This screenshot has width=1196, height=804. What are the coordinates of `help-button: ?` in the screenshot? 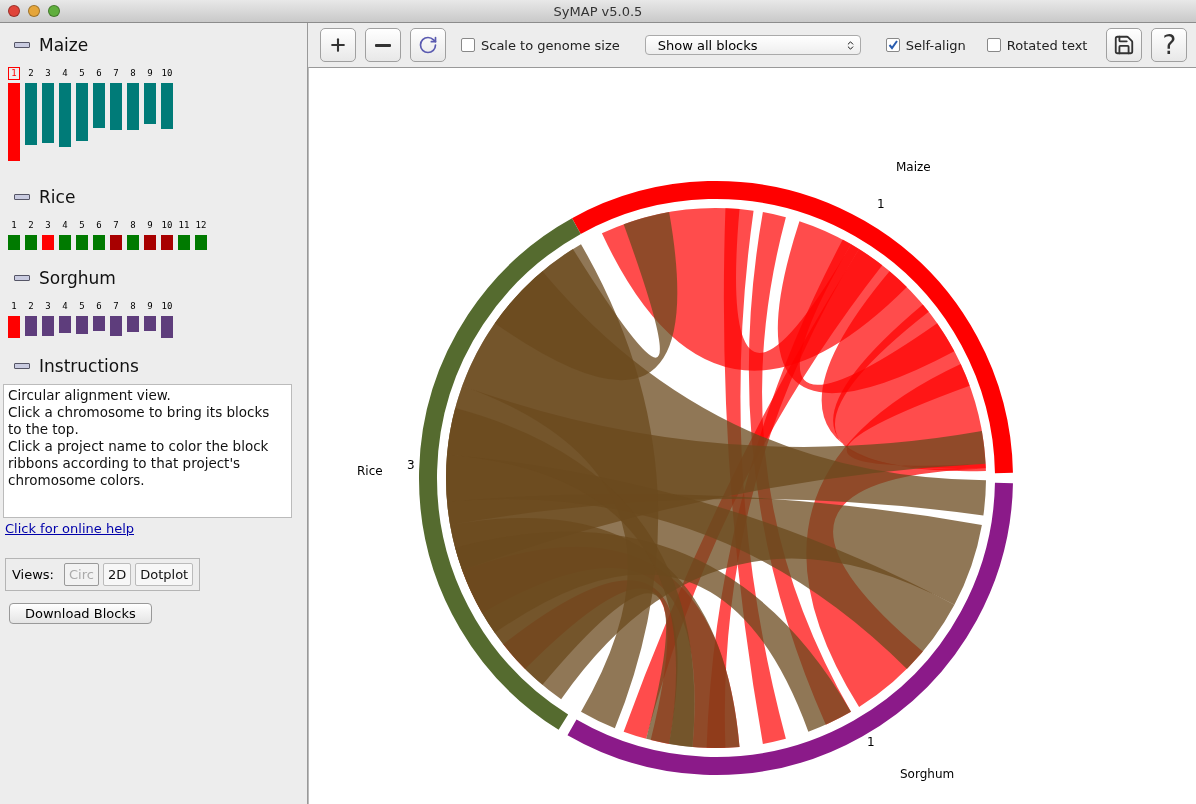 It's located at (1169, 45).